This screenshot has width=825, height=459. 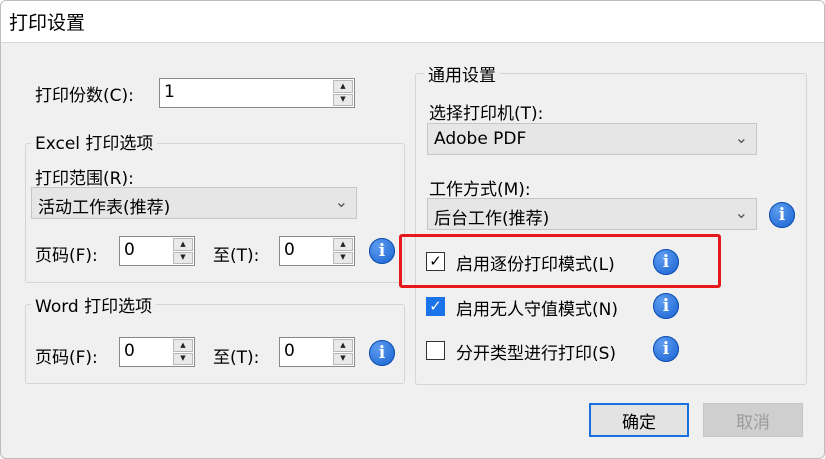 I want to click on window-title: 打印设置, so click(x=47, y=23).